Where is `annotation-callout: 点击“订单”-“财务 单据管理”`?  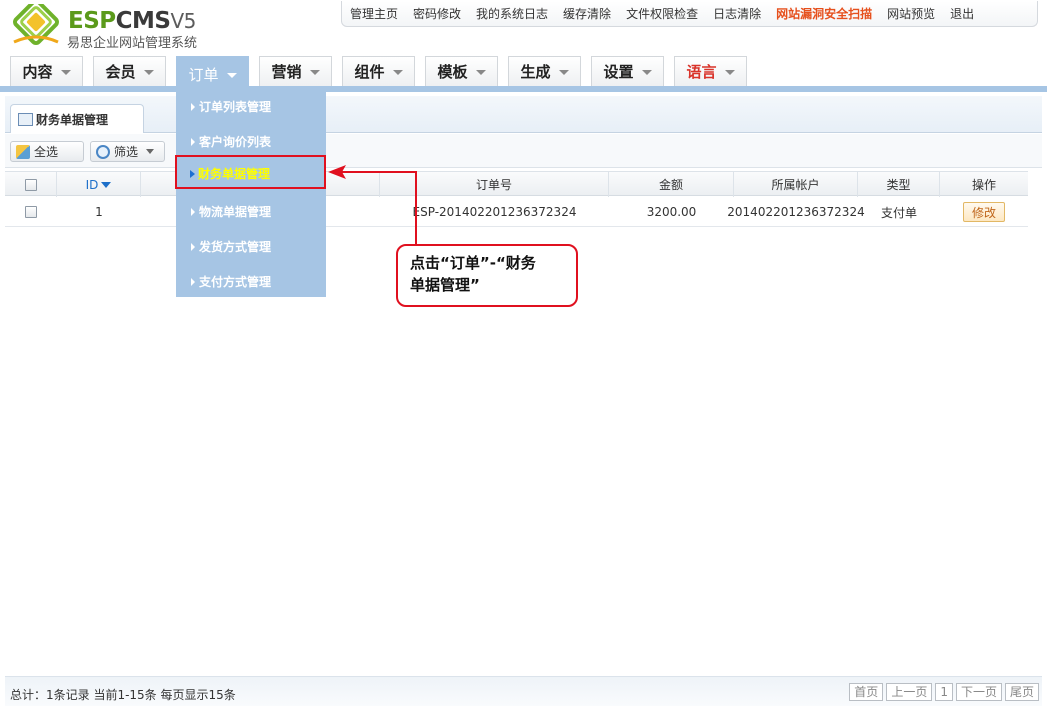
annotation-callout: 点击“订单”-“财务 单据管理” is located at coordinates (487, 275).